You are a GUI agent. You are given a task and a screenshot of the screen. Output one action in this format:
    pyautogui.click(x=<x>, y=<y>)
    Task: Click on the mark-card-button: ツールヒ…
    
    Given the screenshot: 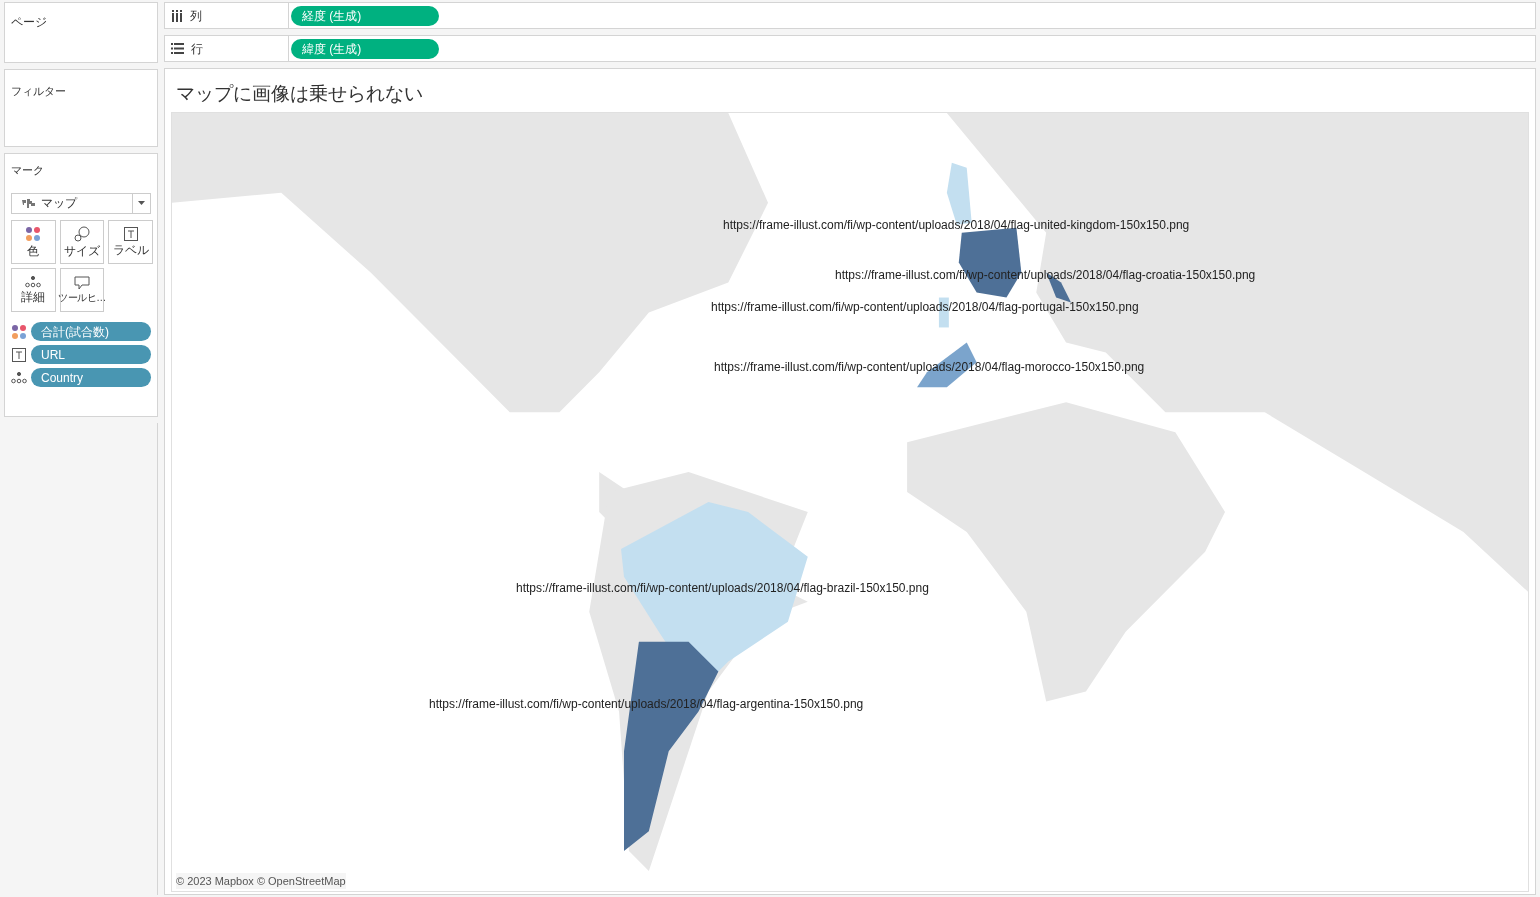 What is the action you would take?
    pyautogui.click(x=82, y=289)
    